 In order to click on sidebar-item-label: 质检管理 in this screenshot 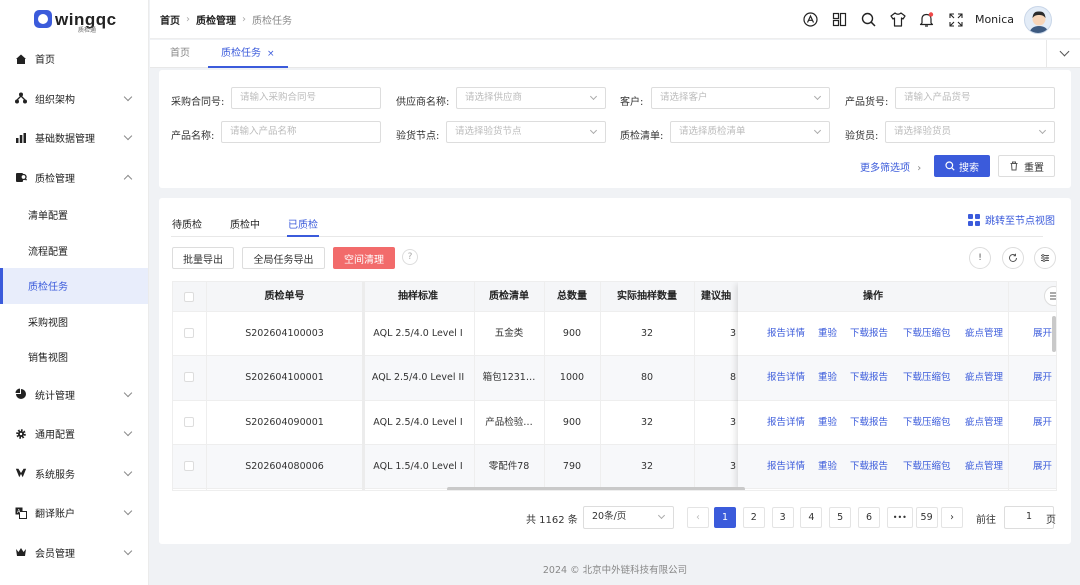, I will do `click(55, 179)`.